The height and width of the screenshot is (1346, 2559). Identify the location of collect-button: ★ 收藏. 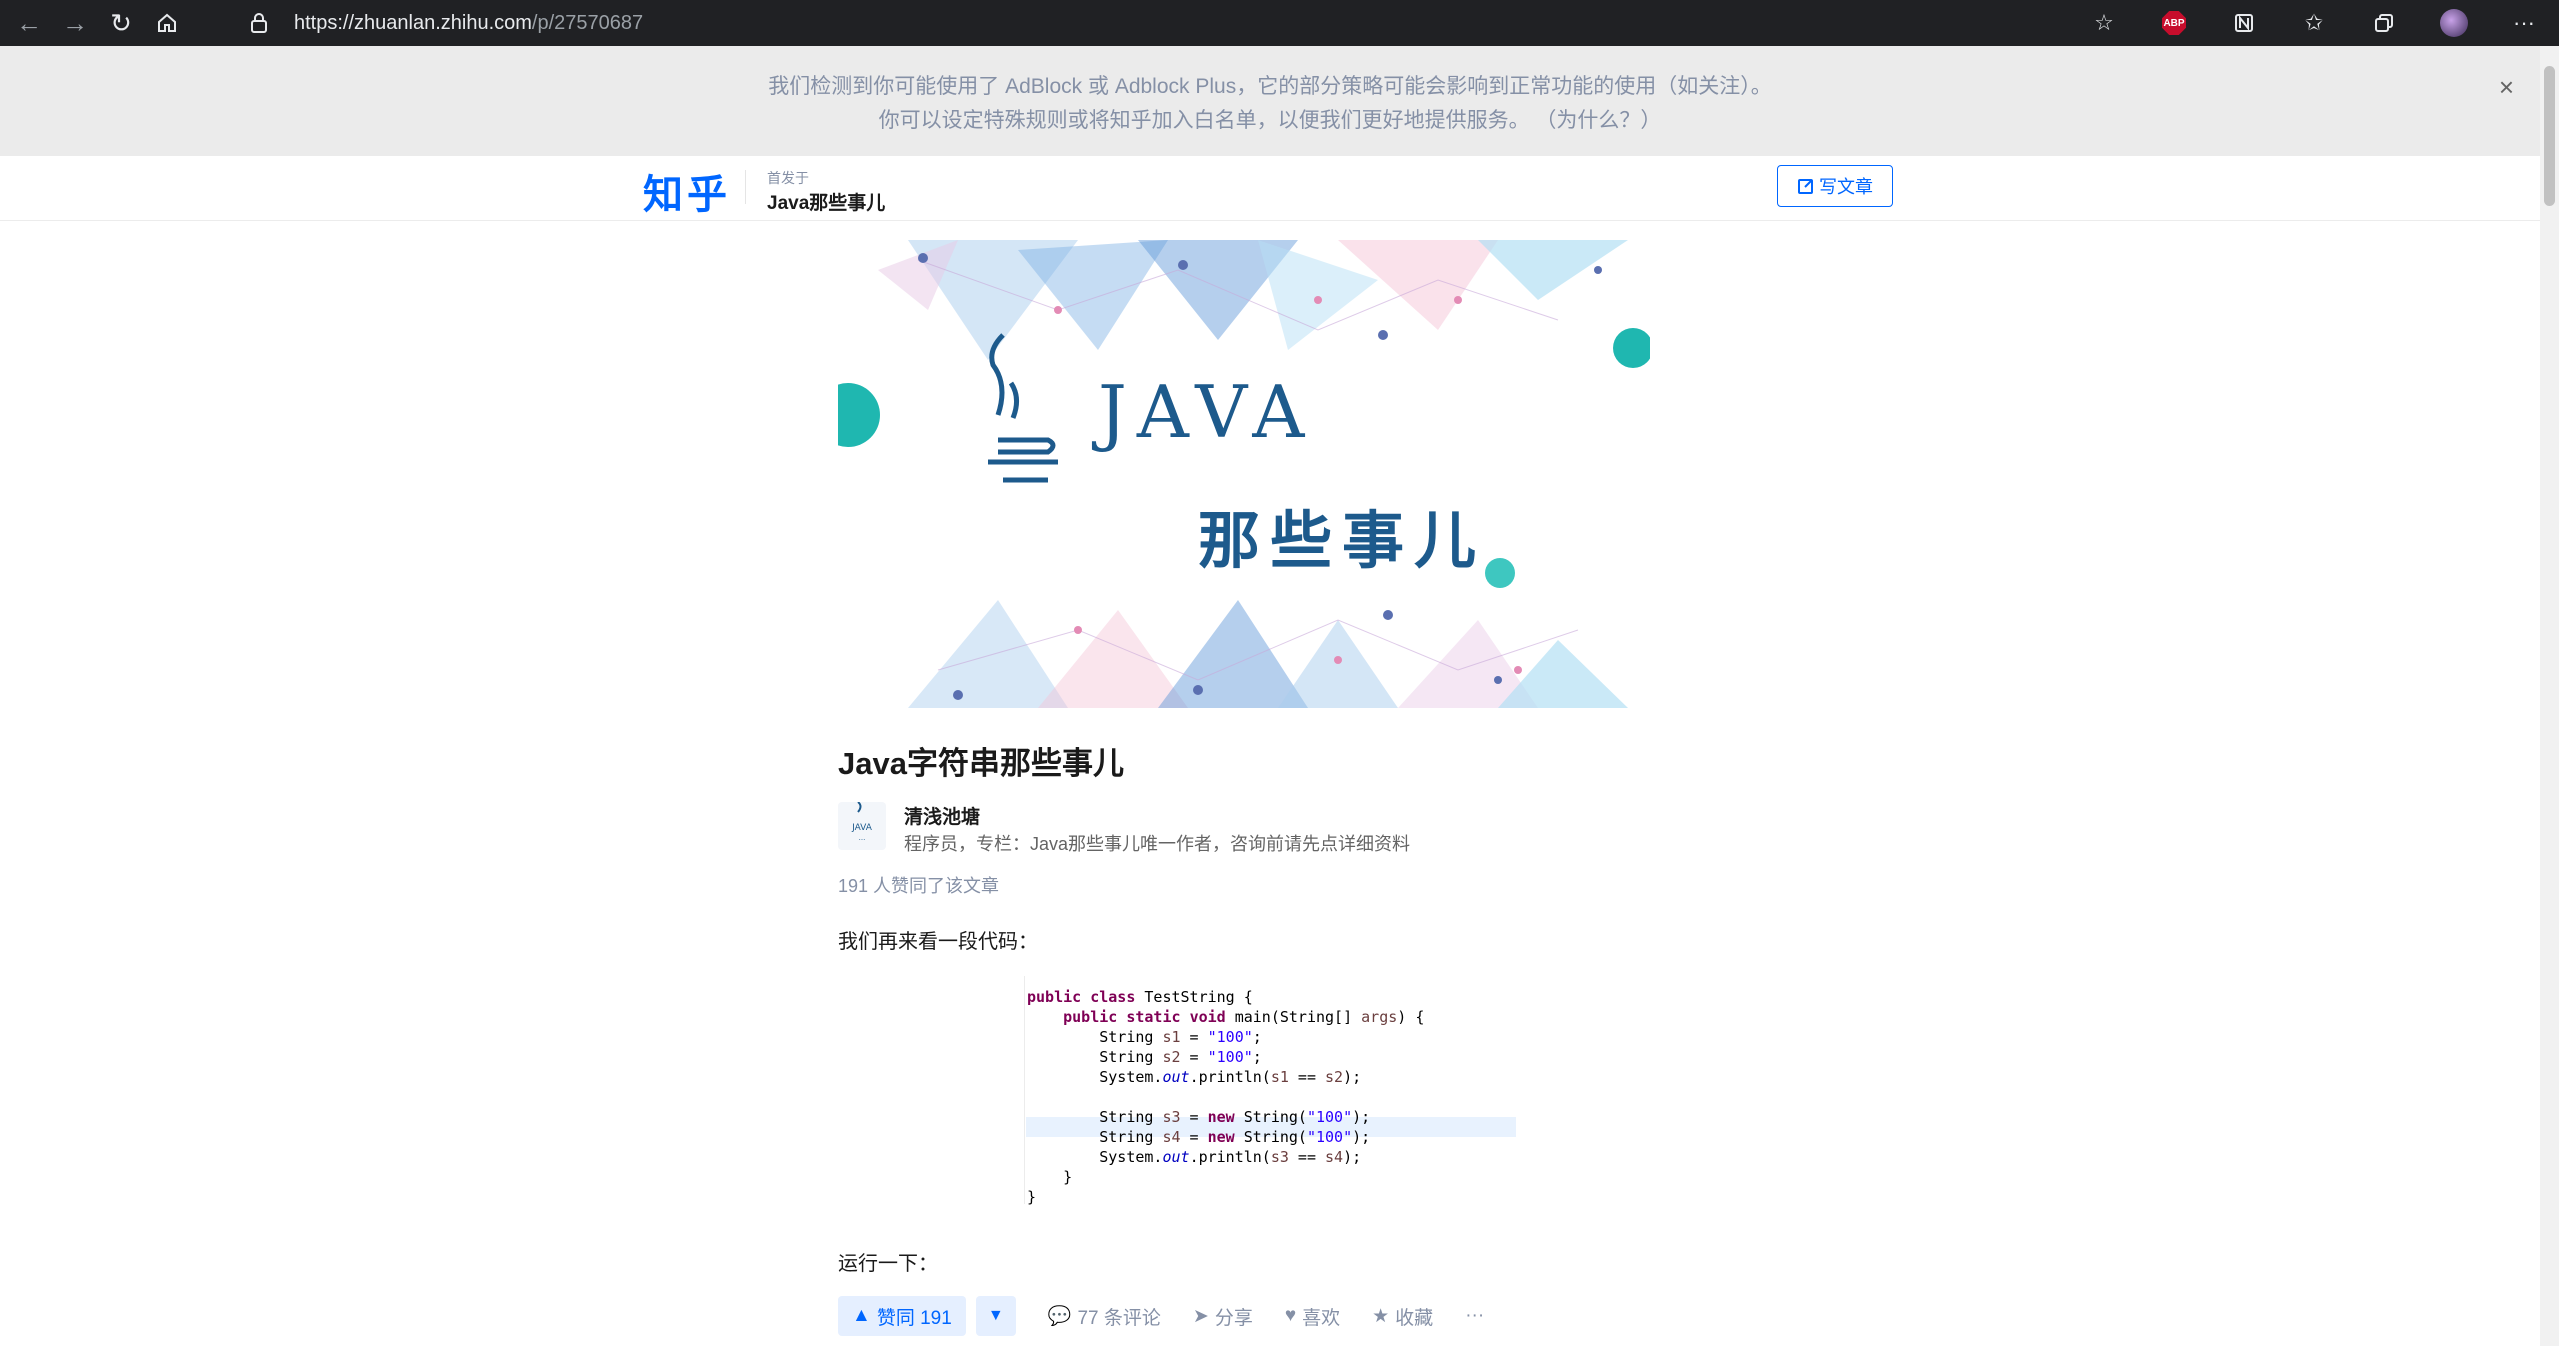
(1402, 1316).